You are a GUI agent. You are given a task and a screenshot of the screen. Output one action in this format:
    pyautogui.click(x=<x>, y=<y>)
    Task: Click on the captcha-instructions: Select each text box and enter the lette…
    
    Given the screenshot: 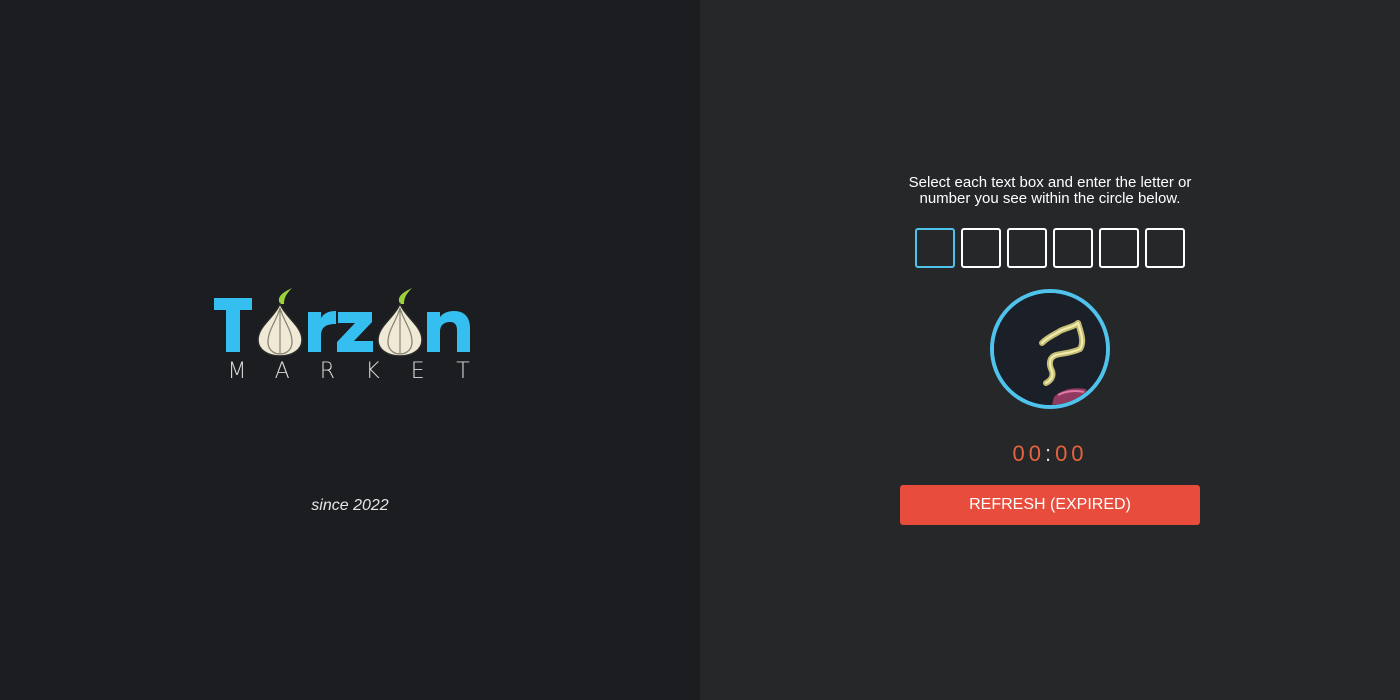 What is the action you would take?
    pyautogui.click(x=1050, y=190)
    